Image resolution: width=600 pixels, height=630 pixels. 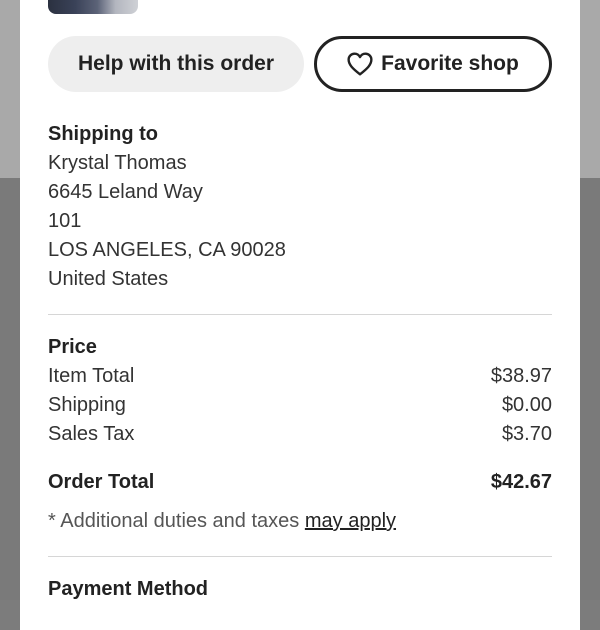 What do you see at coordinates (526, 405) in the screenshot?
I see `price-row-value: $0.00` at bounding box center [526, 405].